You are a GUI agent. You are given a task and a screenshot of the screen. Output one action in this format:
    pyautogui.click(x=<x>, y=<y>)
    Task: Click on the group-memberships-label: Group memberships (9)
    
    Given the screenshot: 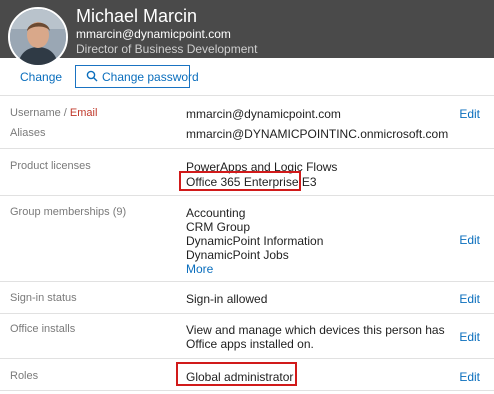 What is the action you would take?
    pyautogui.click(x=68, y=212)
    